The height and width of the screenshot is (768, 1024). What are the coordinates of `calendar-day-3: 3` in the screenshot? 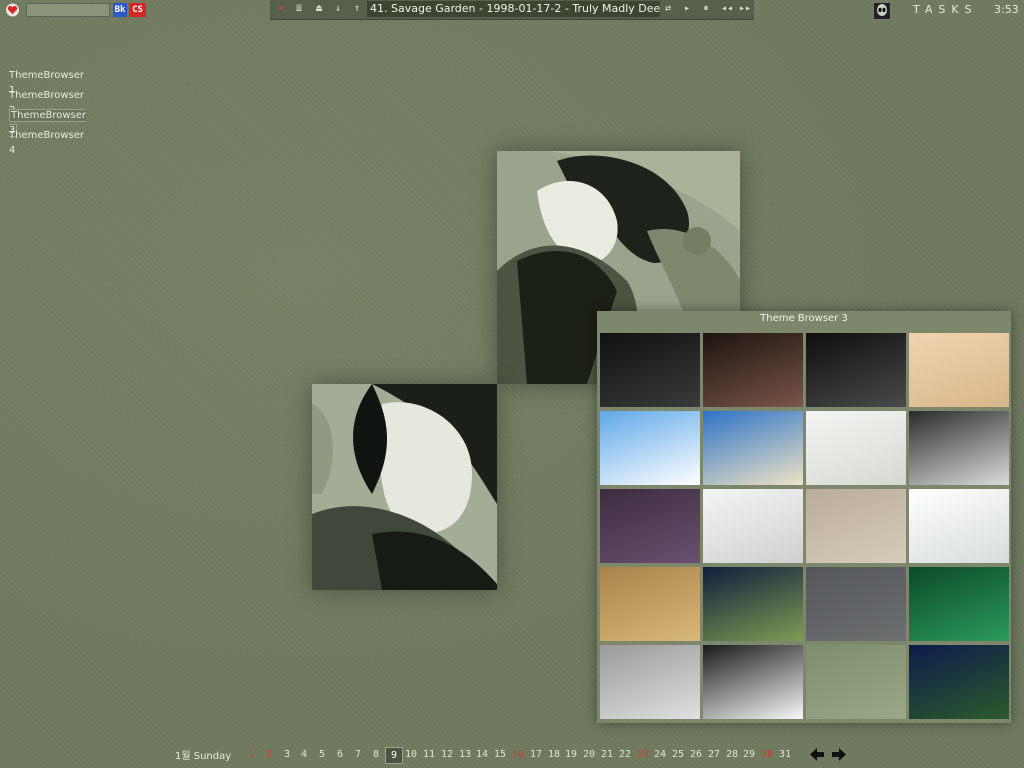 It's located at (287, 754).